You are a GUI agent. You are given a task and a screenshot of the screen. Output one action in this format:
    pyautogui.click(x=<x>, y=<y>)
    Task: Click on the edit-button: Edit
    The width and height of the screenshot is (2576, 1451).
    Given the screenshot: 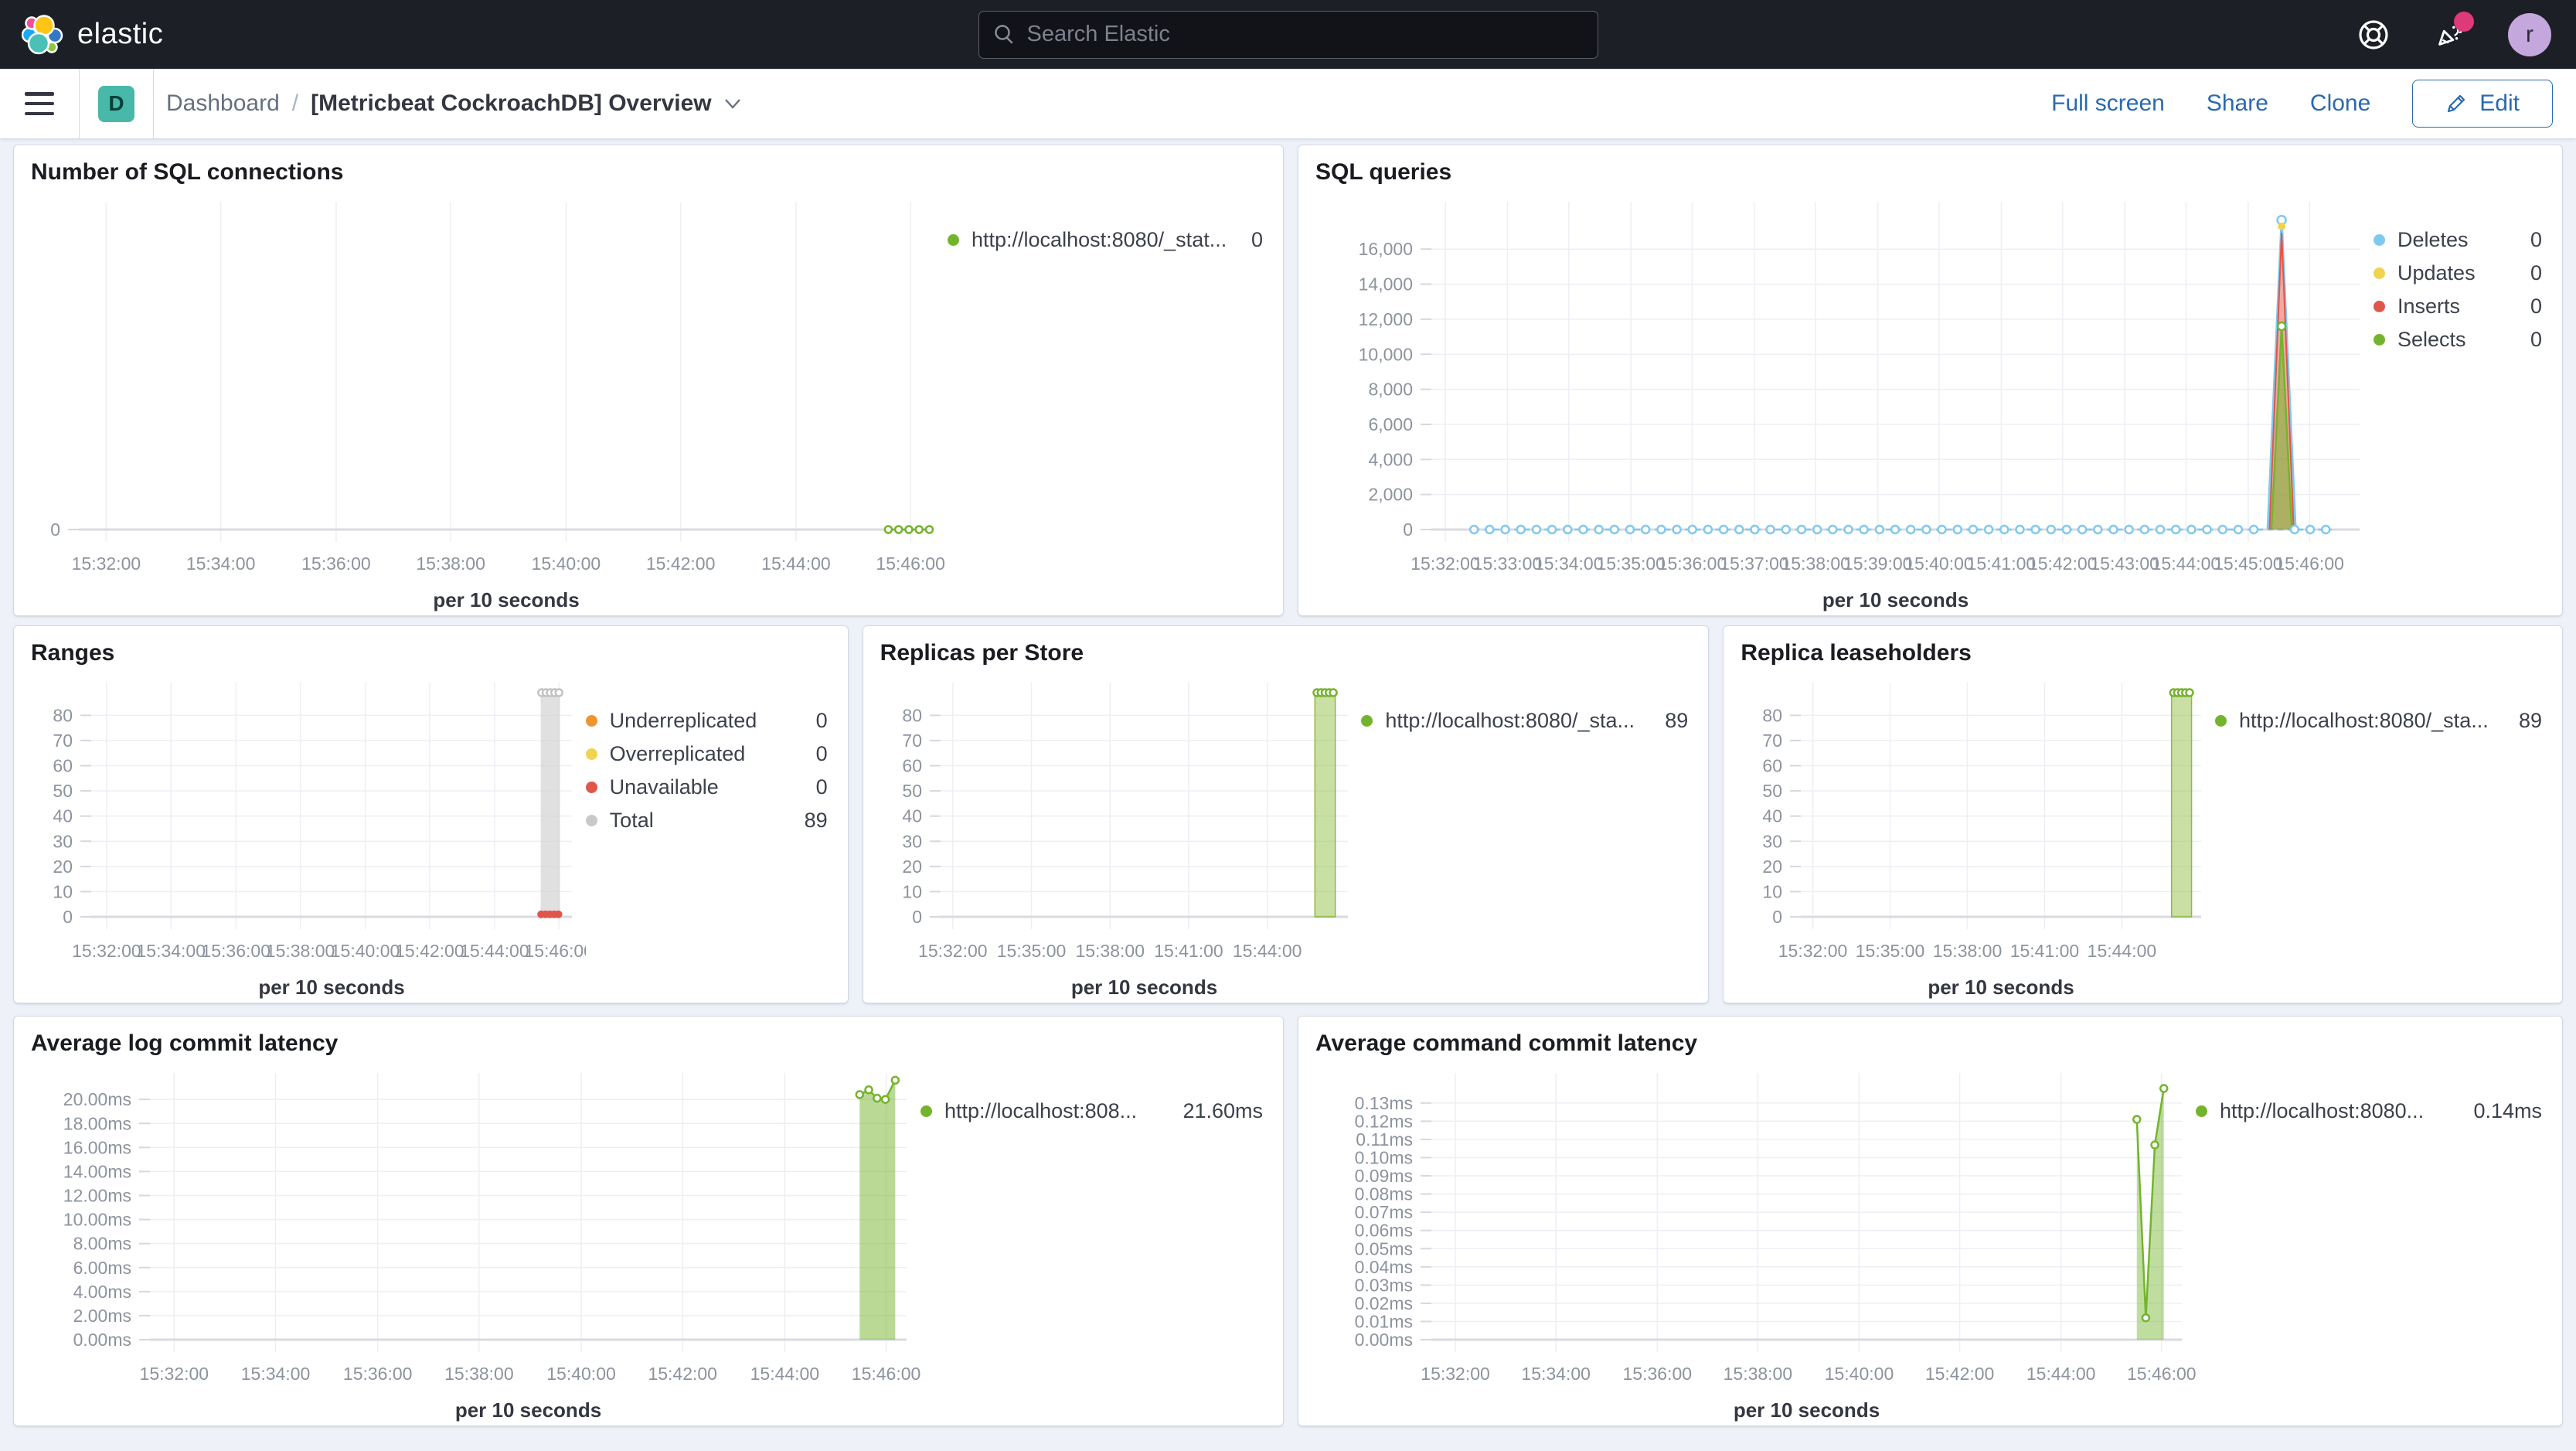 What is the action you would take?
    pyautogui.click(x=2482, y=104)
    